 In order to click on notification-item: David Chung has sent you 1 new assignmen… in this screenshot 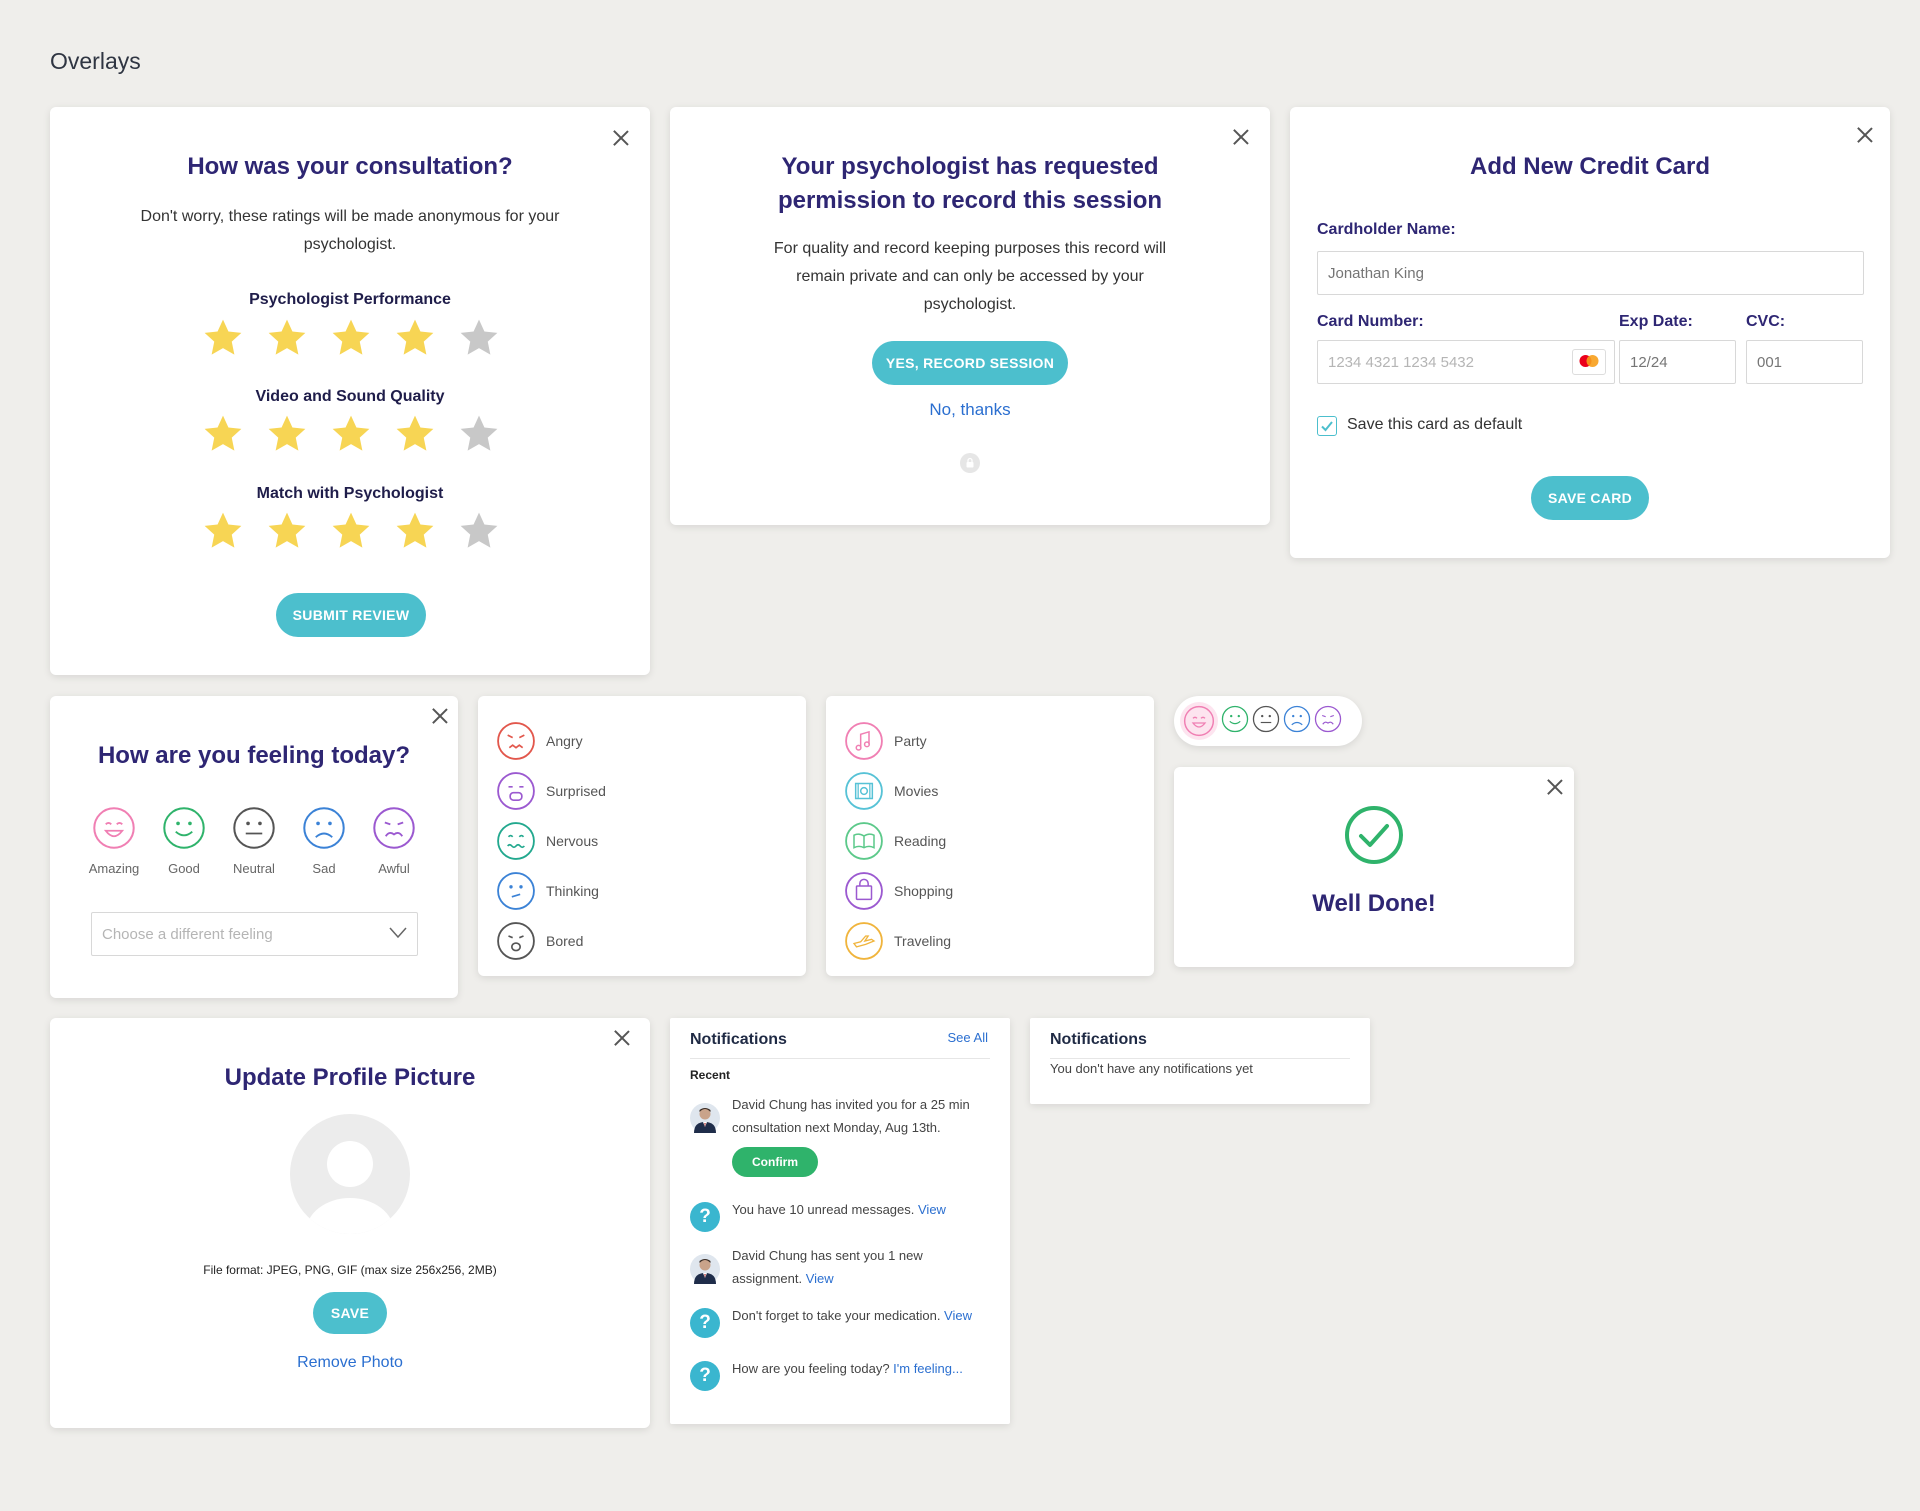, I will do `click(840, 1267)`.